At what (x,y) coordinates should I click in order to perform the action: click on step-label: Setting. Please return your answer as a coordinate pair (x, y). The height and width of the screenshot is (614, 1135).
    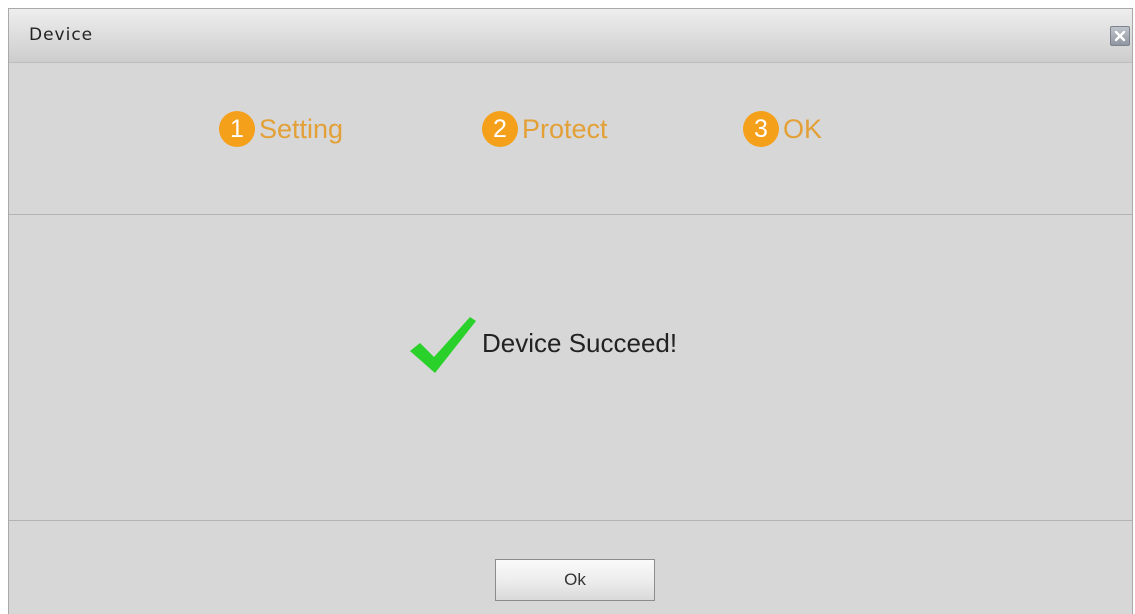
    Looking at the image, I should click on (301, 128).